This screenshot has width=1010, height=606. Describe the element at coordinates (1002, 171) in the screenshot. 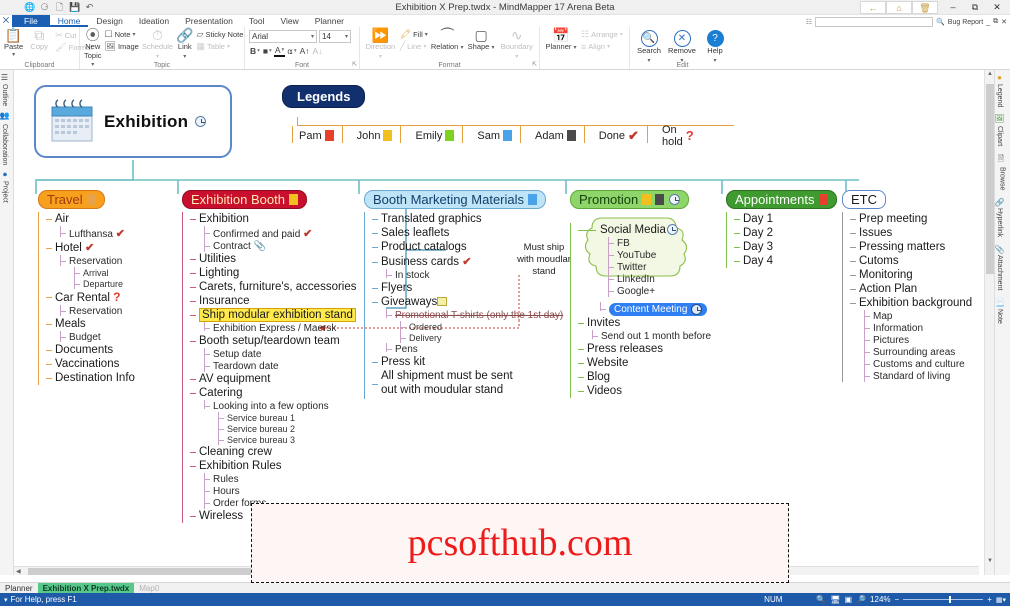

I see `rail-item-browse: 🗎 Browse` at that location.